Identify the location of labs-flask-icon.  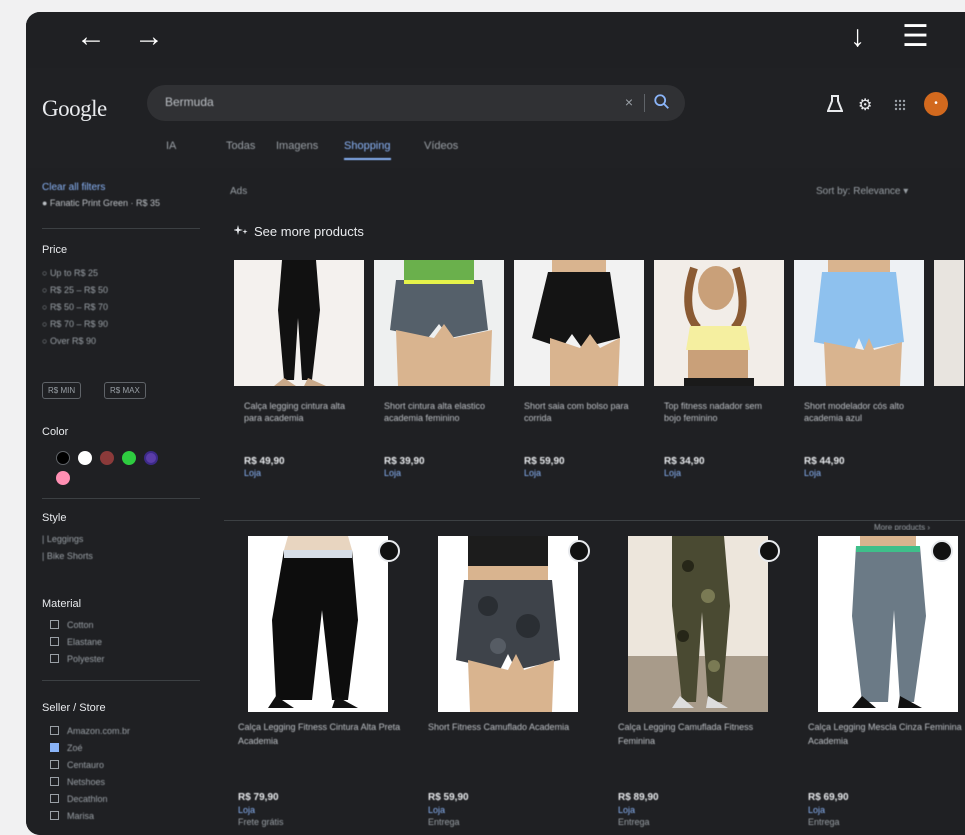
(835, 104).